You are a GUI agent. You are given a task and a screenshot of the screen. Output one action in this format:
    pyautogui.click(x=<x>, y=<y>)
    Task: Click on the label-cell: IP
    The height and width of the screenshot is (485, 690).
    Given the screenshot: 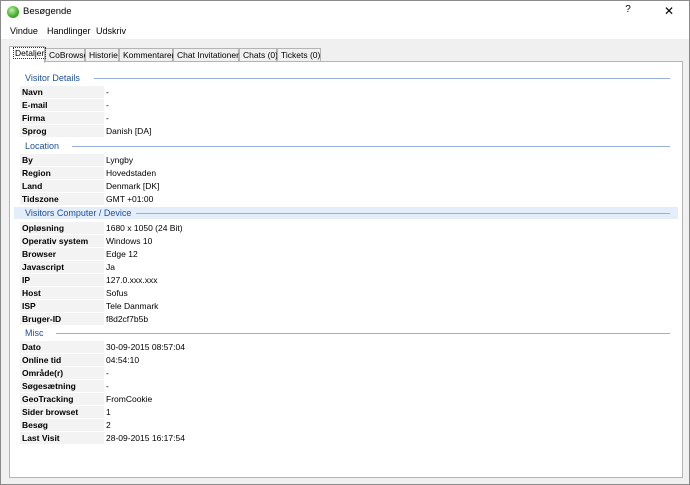 What is the action you would take?
    pyautogui.click(x=62, y=280)
    